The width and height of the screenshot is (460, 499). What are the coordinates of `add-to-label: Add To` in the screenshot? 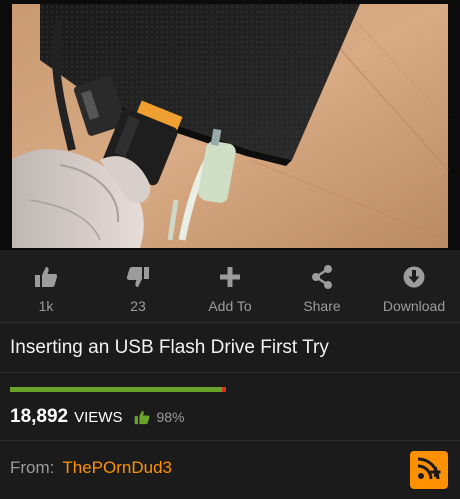 It's located at (230, 306).